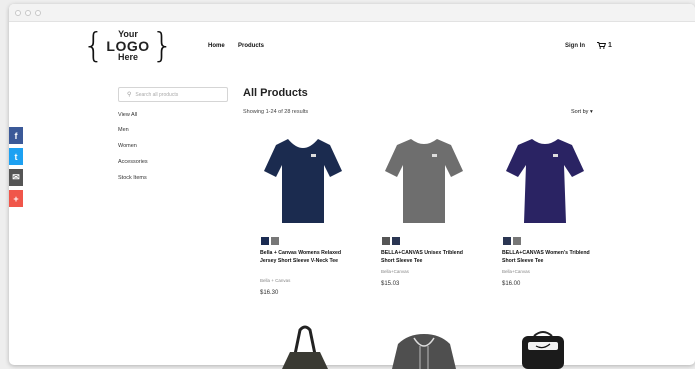  I want to click on logo-line-3: Here, so click(128, 57).